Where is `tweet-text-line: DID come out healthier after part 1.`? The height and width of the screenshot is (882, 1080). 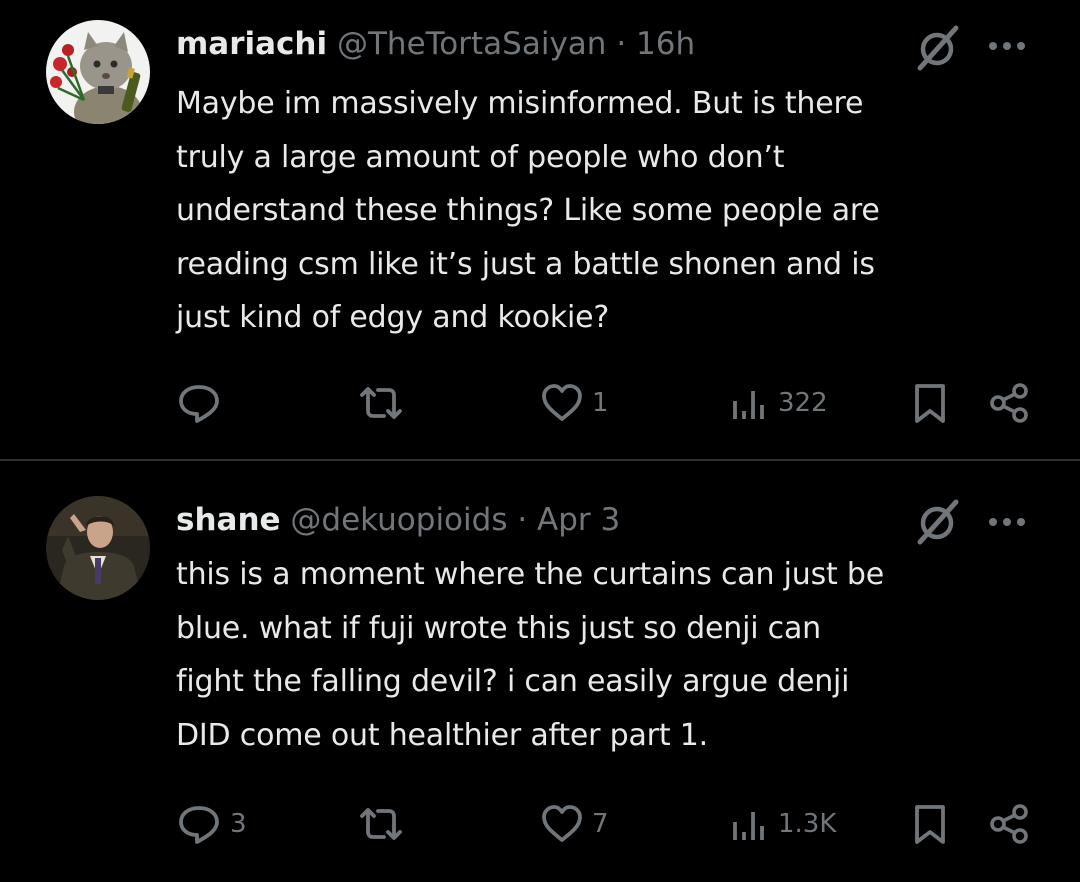
tweet-text-line: DID come out healthier after part 1. is located at coordinates (442, 735).